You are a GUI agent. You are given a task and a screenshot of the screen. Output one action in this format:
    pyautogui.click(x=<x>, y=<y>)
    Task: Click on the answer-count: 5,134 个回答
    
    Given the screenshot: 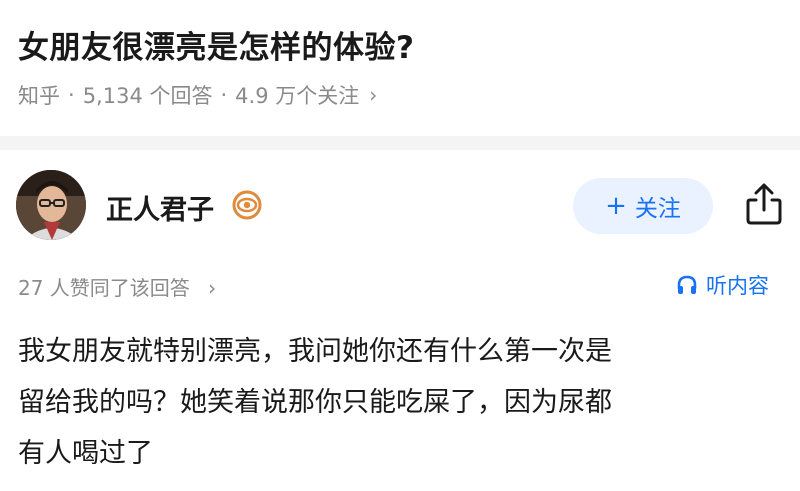 What is the action you would take?
    pyautogui.click(x=147, y=96)
    